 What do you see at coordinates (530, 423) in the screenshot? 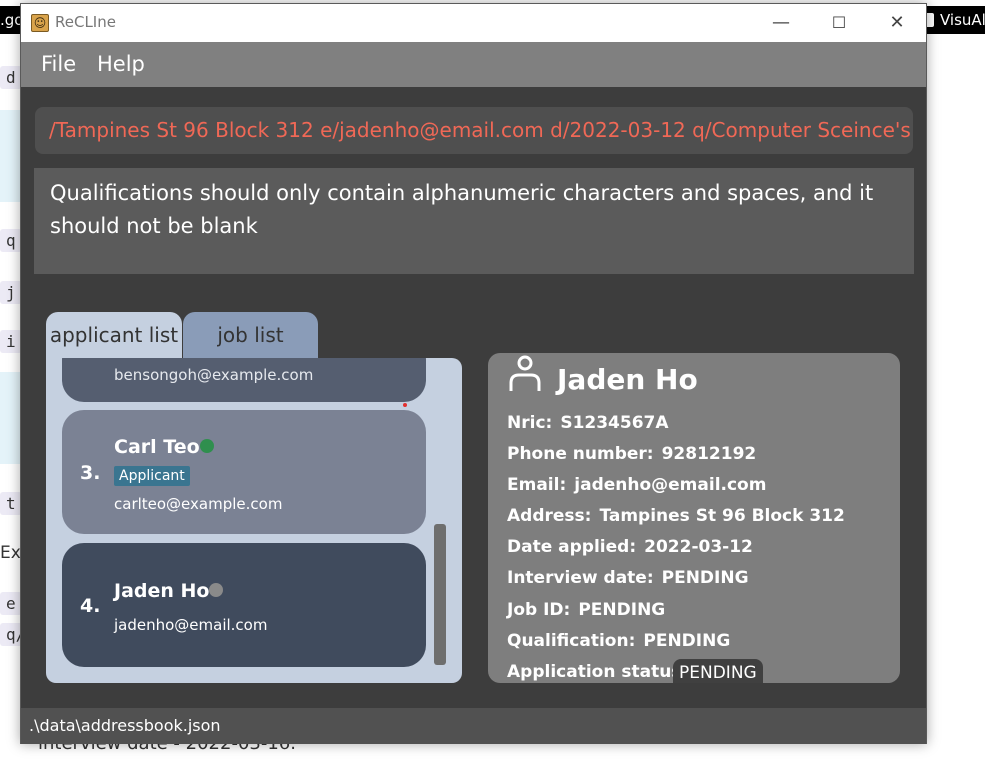
I see `detail-label: Nric:` at bounding box center [530, 423].